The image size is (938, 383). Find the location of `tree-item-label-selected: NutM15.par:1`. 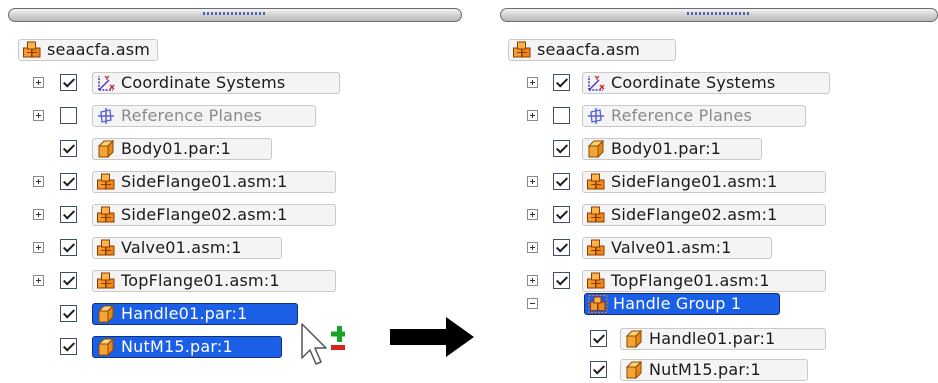

tree-item-label-selected: NutM15.par:1 is located at coordinates (187, 347).